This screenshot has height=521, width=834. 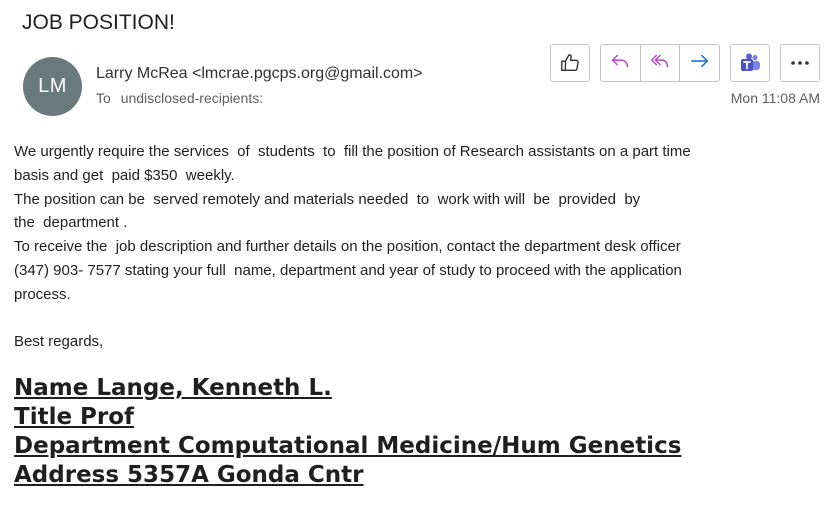 I want to click on forward-icon, so click(x=700, y=63).